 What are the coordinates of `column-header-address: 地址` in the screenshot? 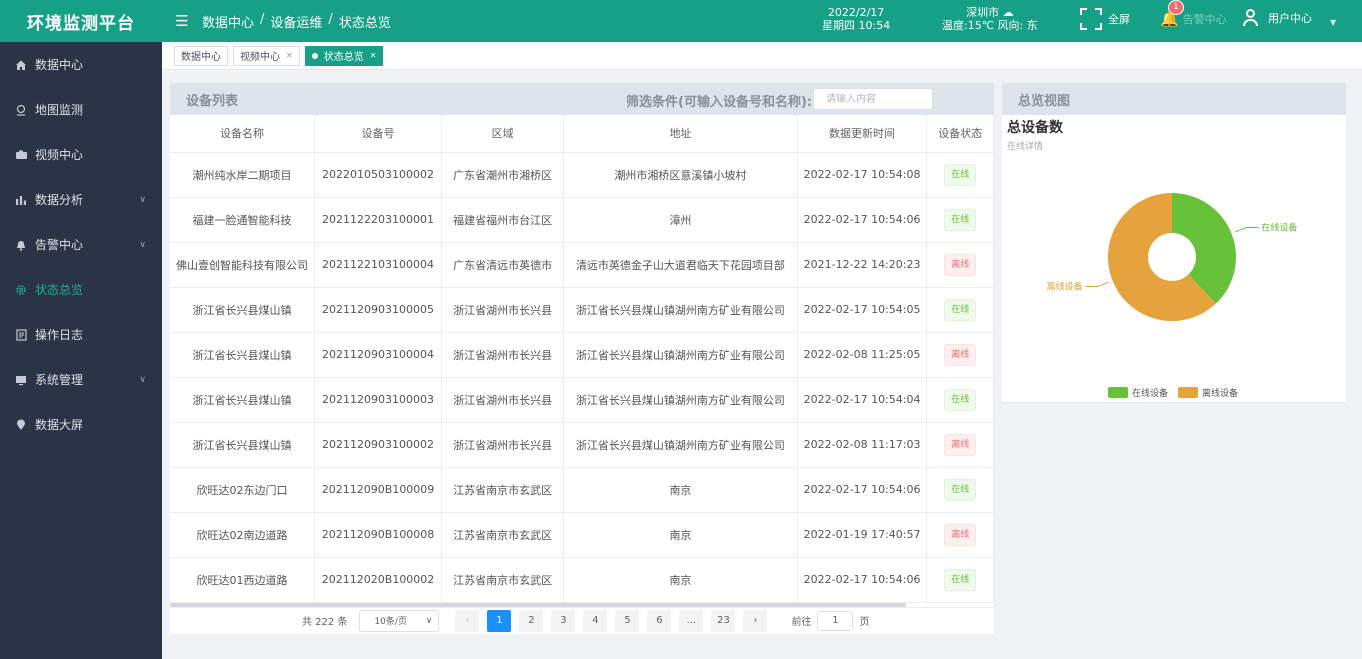 It's located at (680, 134).